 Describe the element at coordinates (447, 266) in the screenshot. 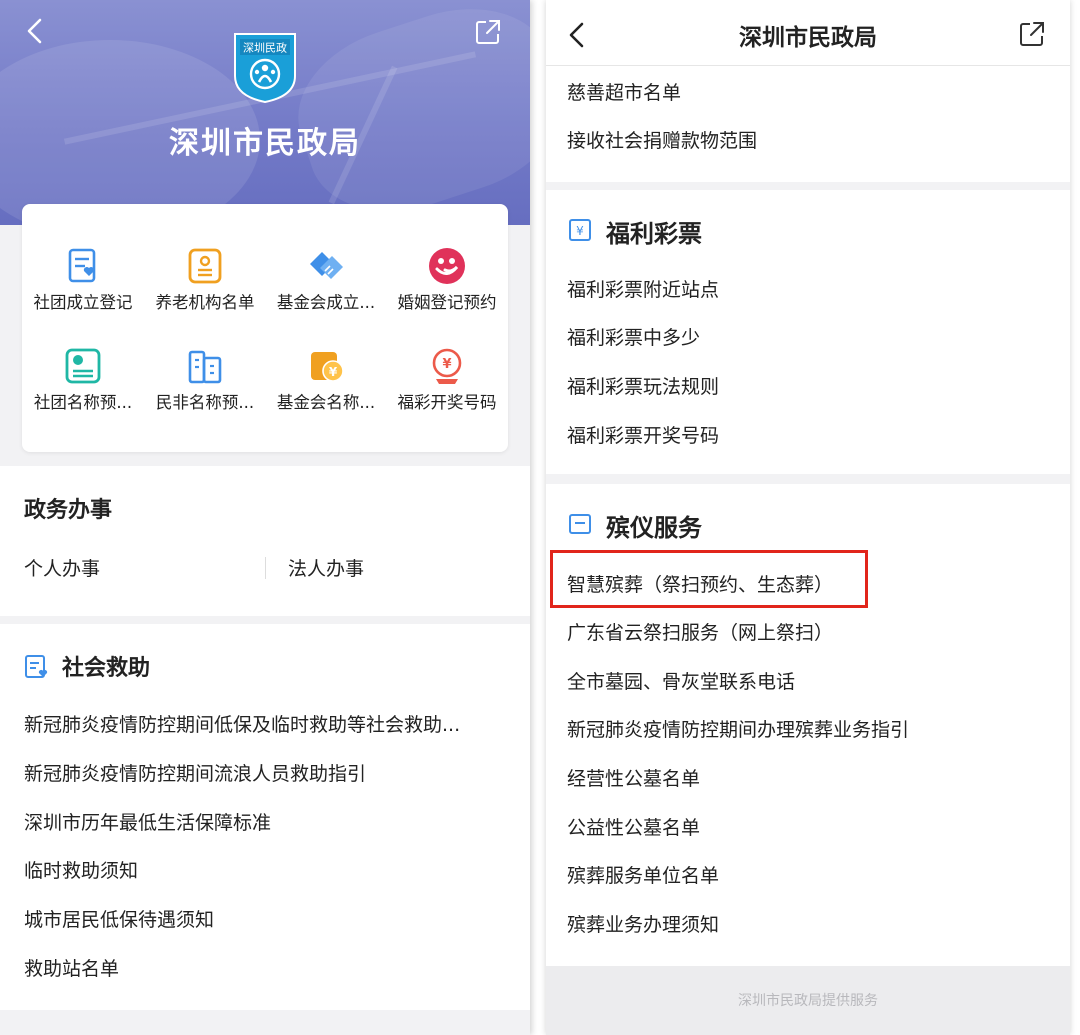

I see `marriage-icon` at that location.